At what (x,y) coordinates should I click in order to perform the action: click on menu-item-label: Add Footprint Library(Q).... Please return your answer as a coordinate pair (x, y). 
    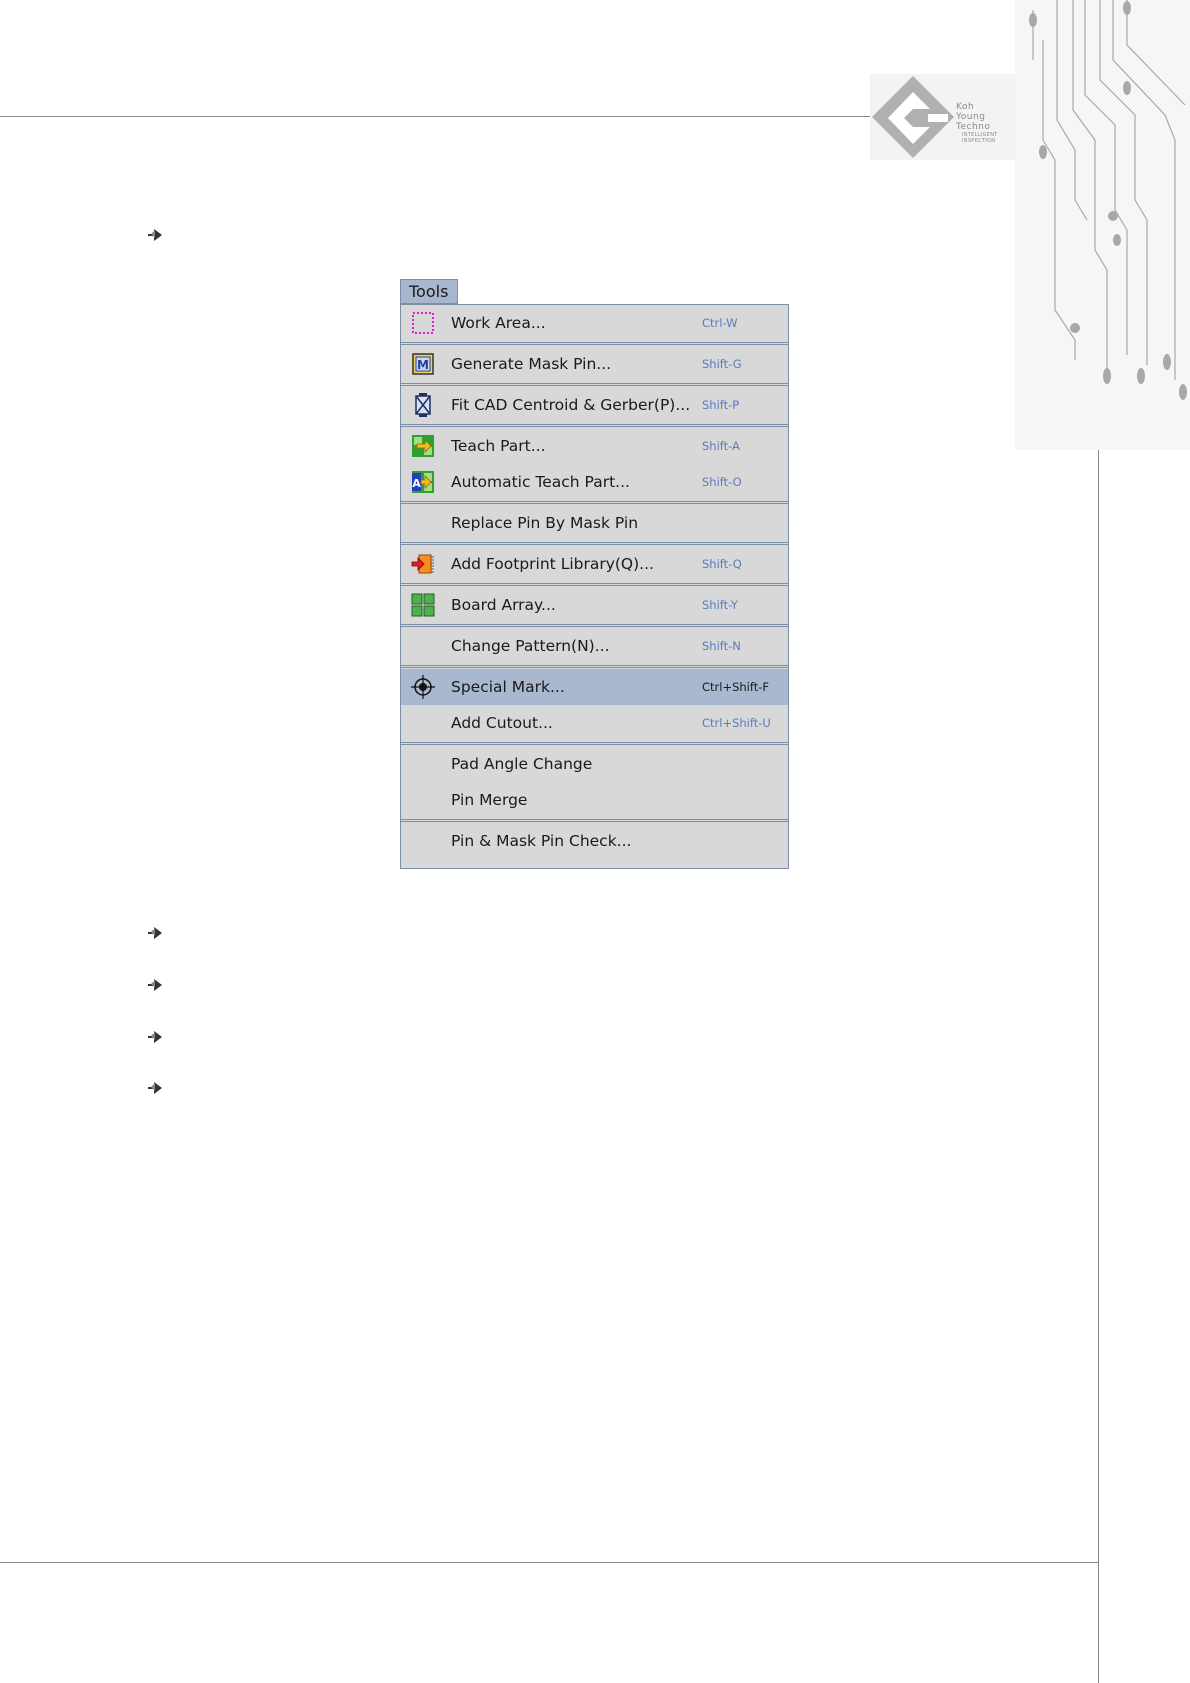
    Looking at the image, I should click on (552, 564).